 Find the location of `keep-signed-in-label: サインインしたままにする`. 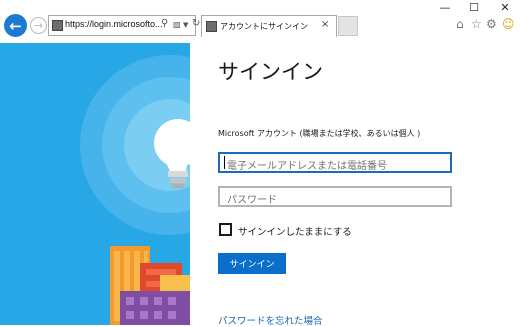

keep-signed-in-label: サインインしたままにする is located at coordinates (295, 231).